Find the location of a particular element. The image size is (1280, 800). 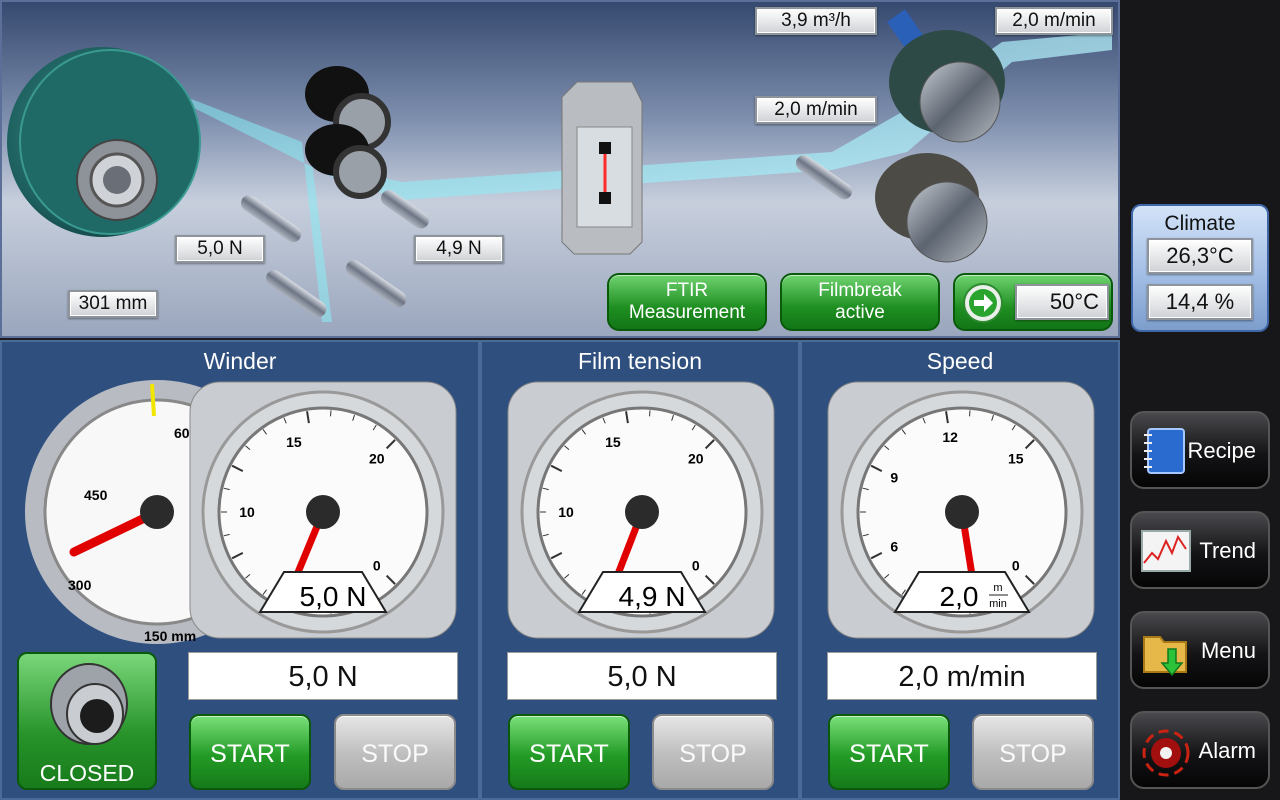

diameter-mark-yellow is located at coordinates (153, 400).